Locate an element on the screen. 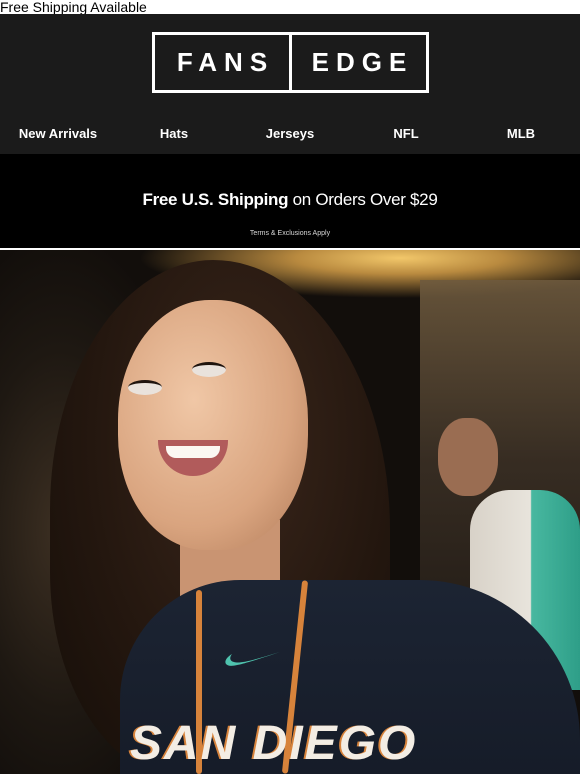 This screenshot has width=580, height=774. logo-word-fans: FANS is located at coordinates (225, 62).